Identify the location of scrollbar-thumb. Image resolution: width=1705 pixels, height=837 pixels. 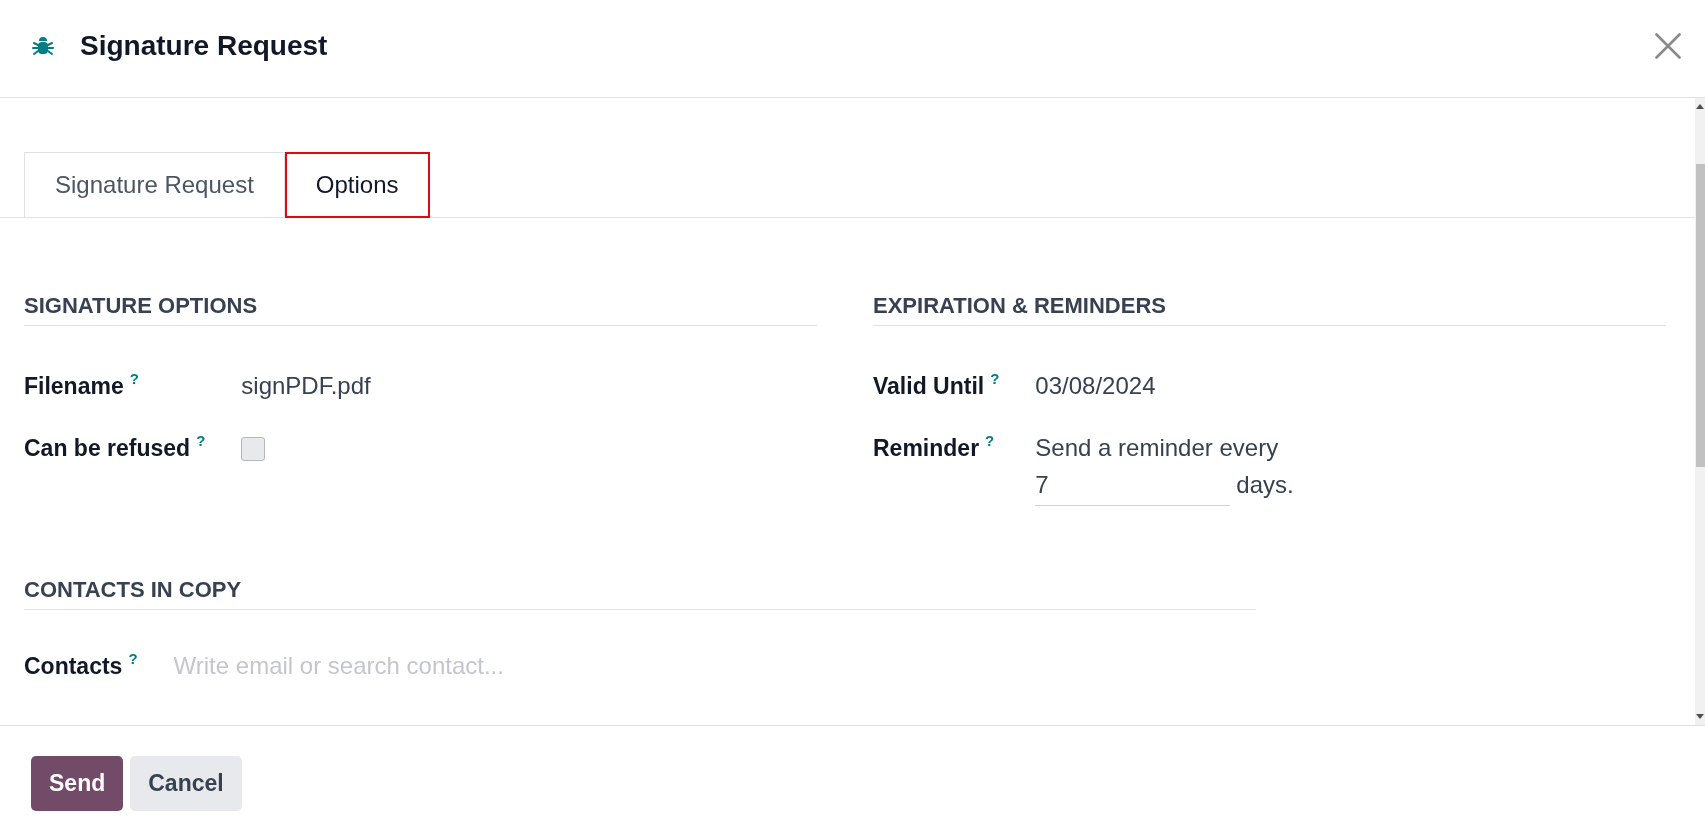
(1700, 315).